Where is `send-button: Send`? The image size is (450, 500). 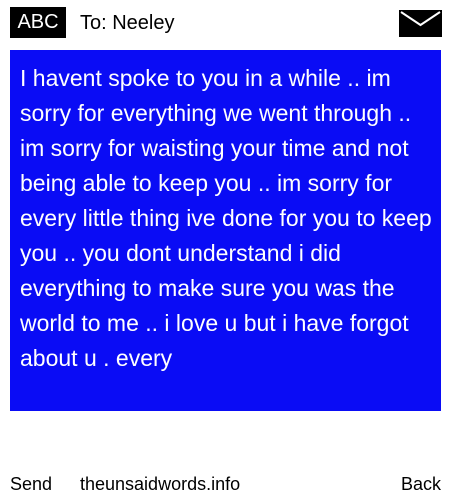
send-button: Send is located at coordinates (31, 484).